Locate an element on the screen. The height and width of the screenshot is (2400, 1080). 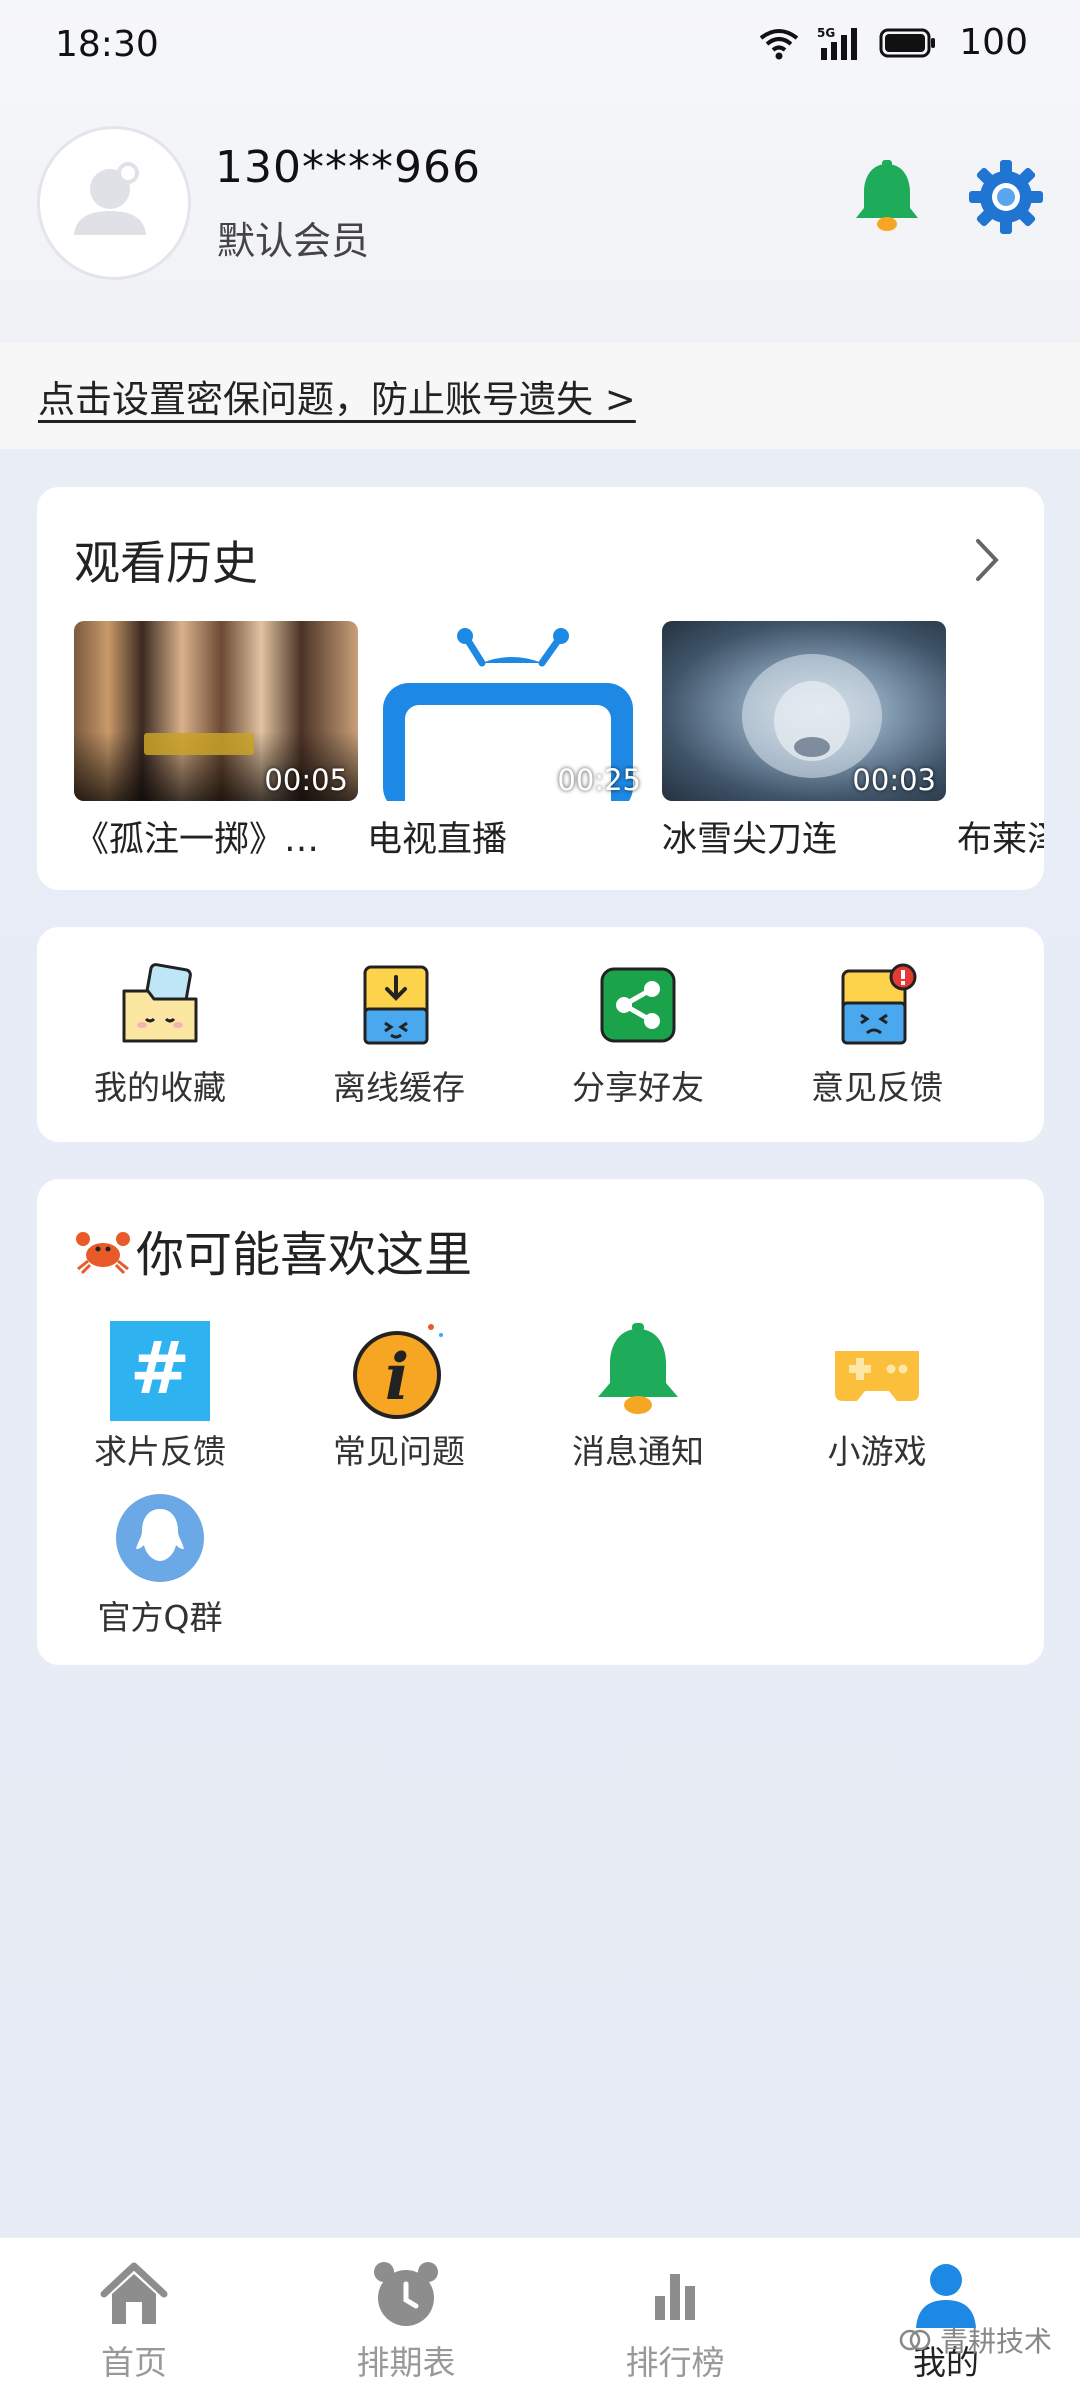
request-movie-button: # 求片反馈 is located at coordinates (160, 1397).